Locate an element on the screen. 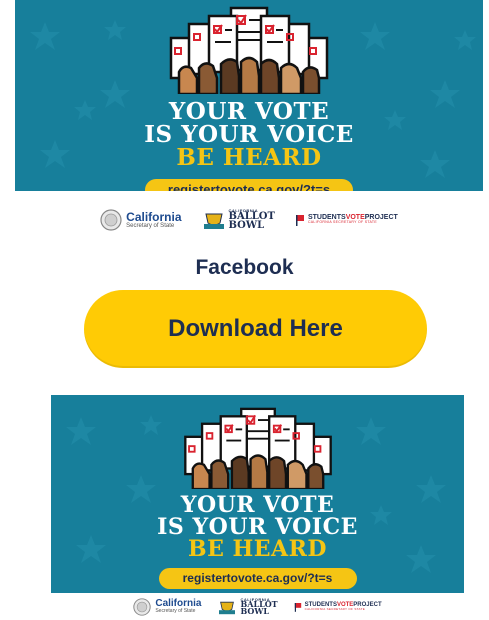 This screenshot has height=620, width=489. download-button: Download Here is located at coordinates (255, 329).